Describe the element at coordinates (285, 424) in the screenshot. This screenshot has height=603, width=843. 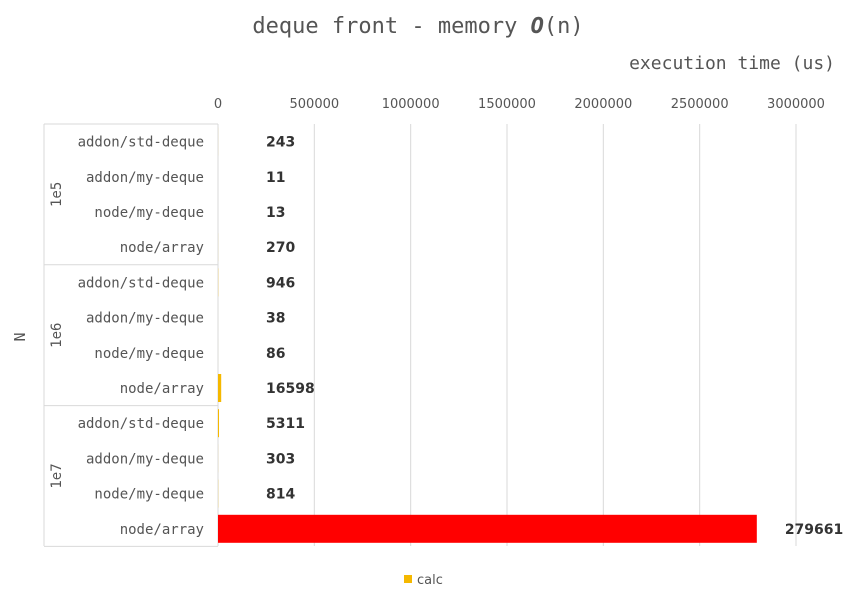
I see `data-label: 5311` at that location.